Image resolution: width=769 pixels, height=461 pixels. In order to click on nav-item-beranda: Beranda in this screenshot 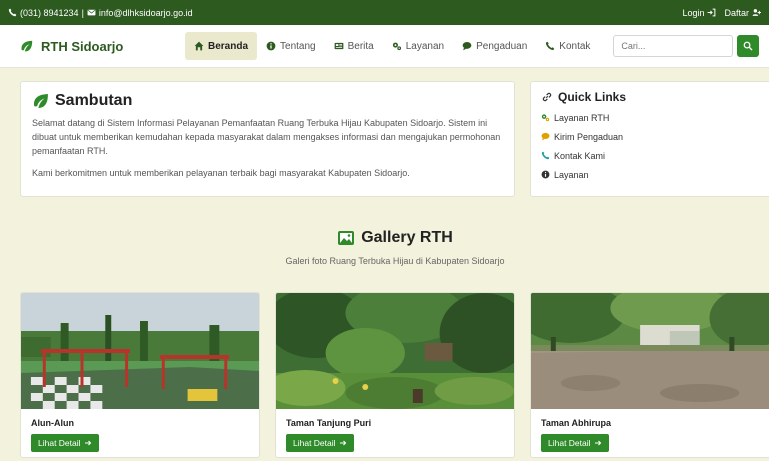, I will do `click(221, 46)`.